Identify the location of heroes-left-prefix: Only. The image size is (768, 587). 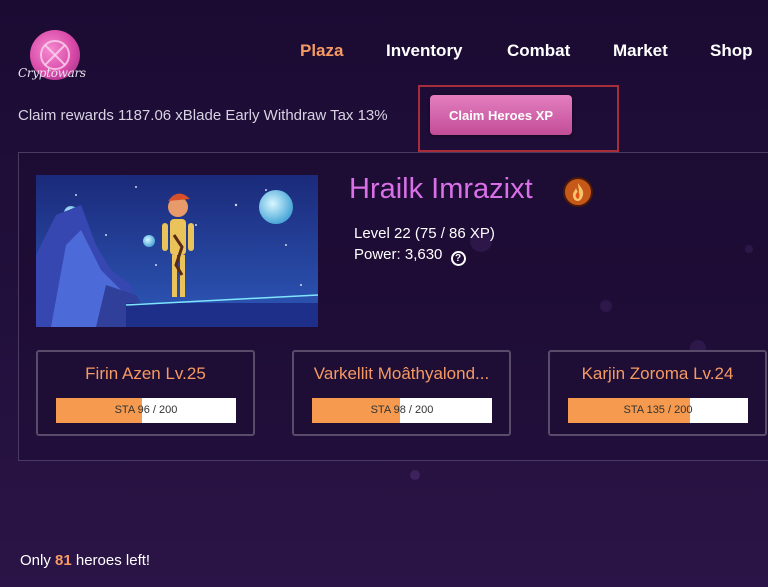
(35, 560).